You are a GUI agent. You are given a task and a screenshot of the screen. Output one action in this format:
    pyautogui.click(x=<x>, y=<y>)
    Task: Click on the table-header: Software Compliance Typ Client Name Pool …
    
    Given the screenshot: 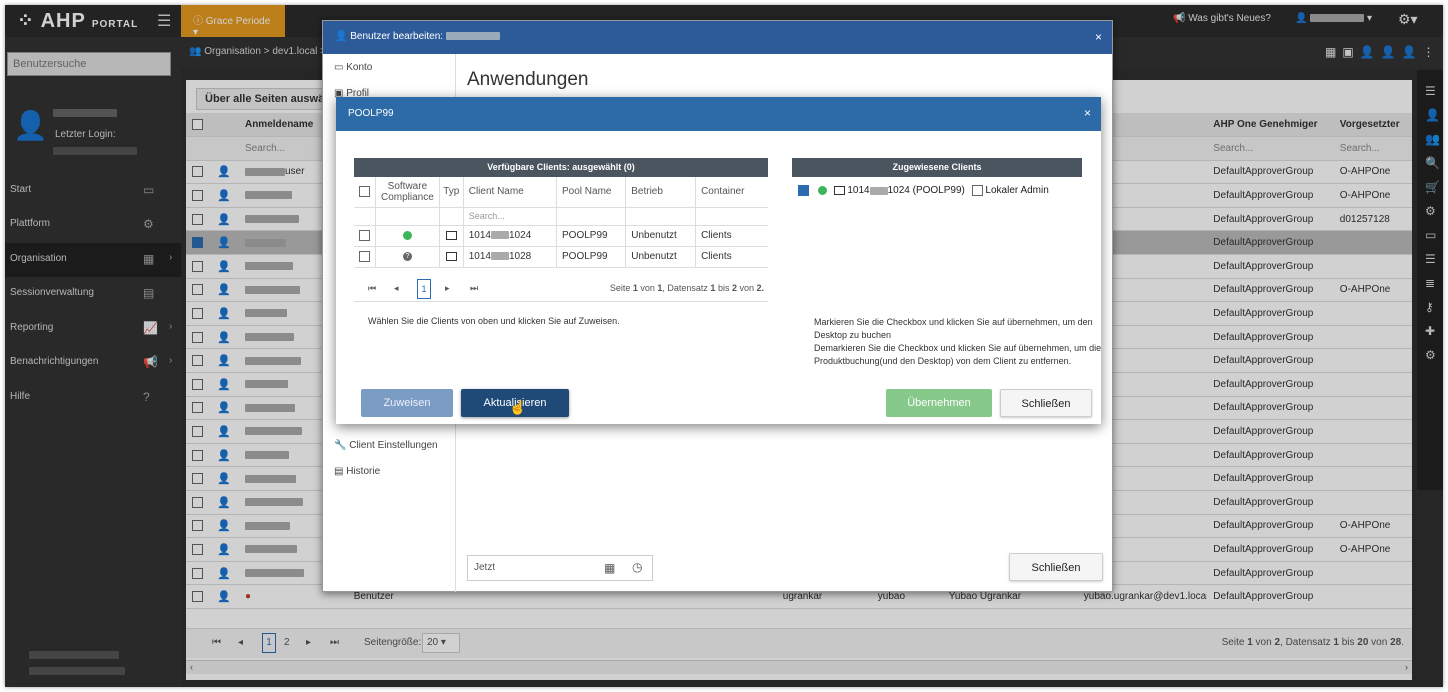 What is the action you would take?
    pyautogui.click(x=561, y=192)
    